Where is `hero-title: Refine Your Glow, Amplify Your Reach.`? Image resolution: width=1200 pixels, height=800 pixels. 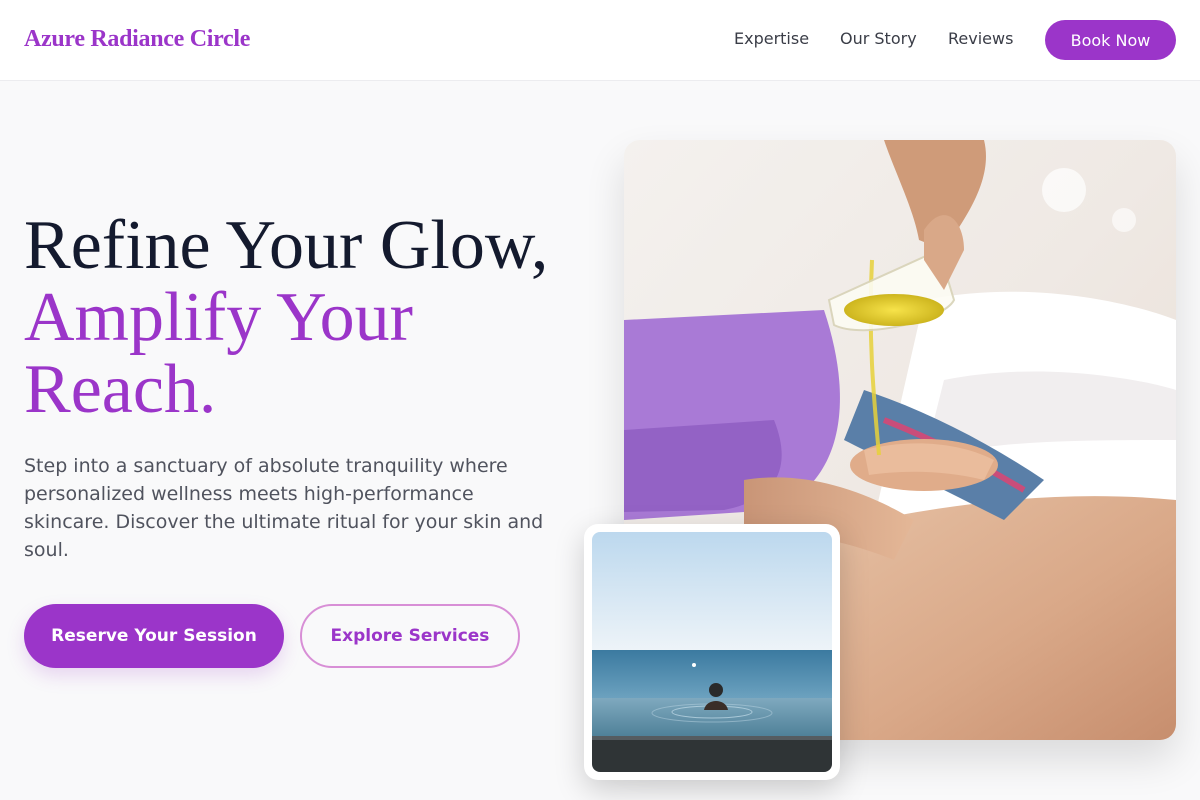
hero-title: Refine Your Glow, Amplify Your Reach. is located at coordinates (309, 318).